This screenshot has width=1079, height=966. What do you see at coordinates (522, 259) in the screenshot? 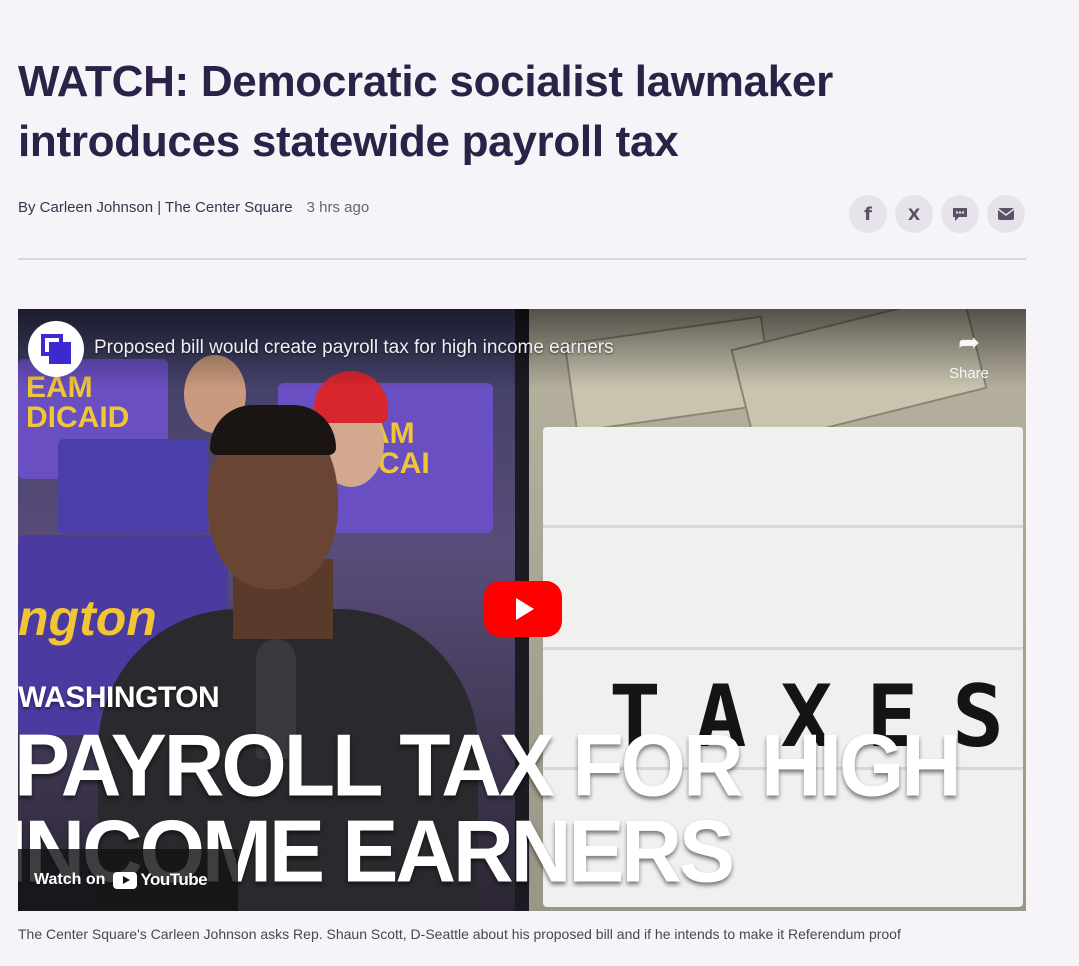
I see `divider` at bounding box center [522, 259].